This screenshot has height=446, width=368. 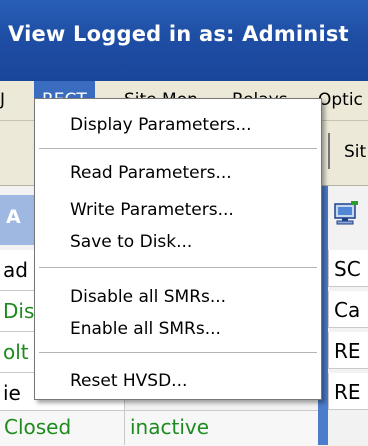 I want to click on computer-network-icon, so click(x=346, y=214).